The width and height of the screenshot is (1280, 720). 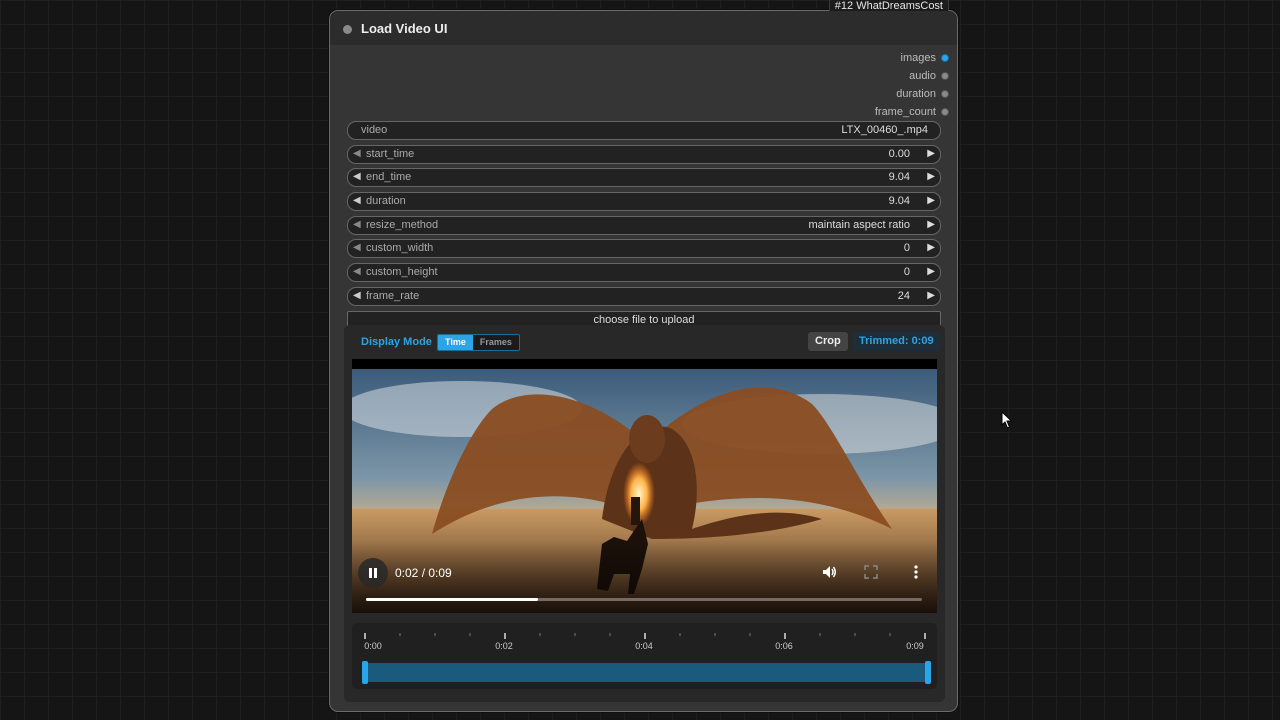 What do you see at coordinates (903, 295) in the screenshot?
I see `widget-value: 24` at bounding box center [903, 295].